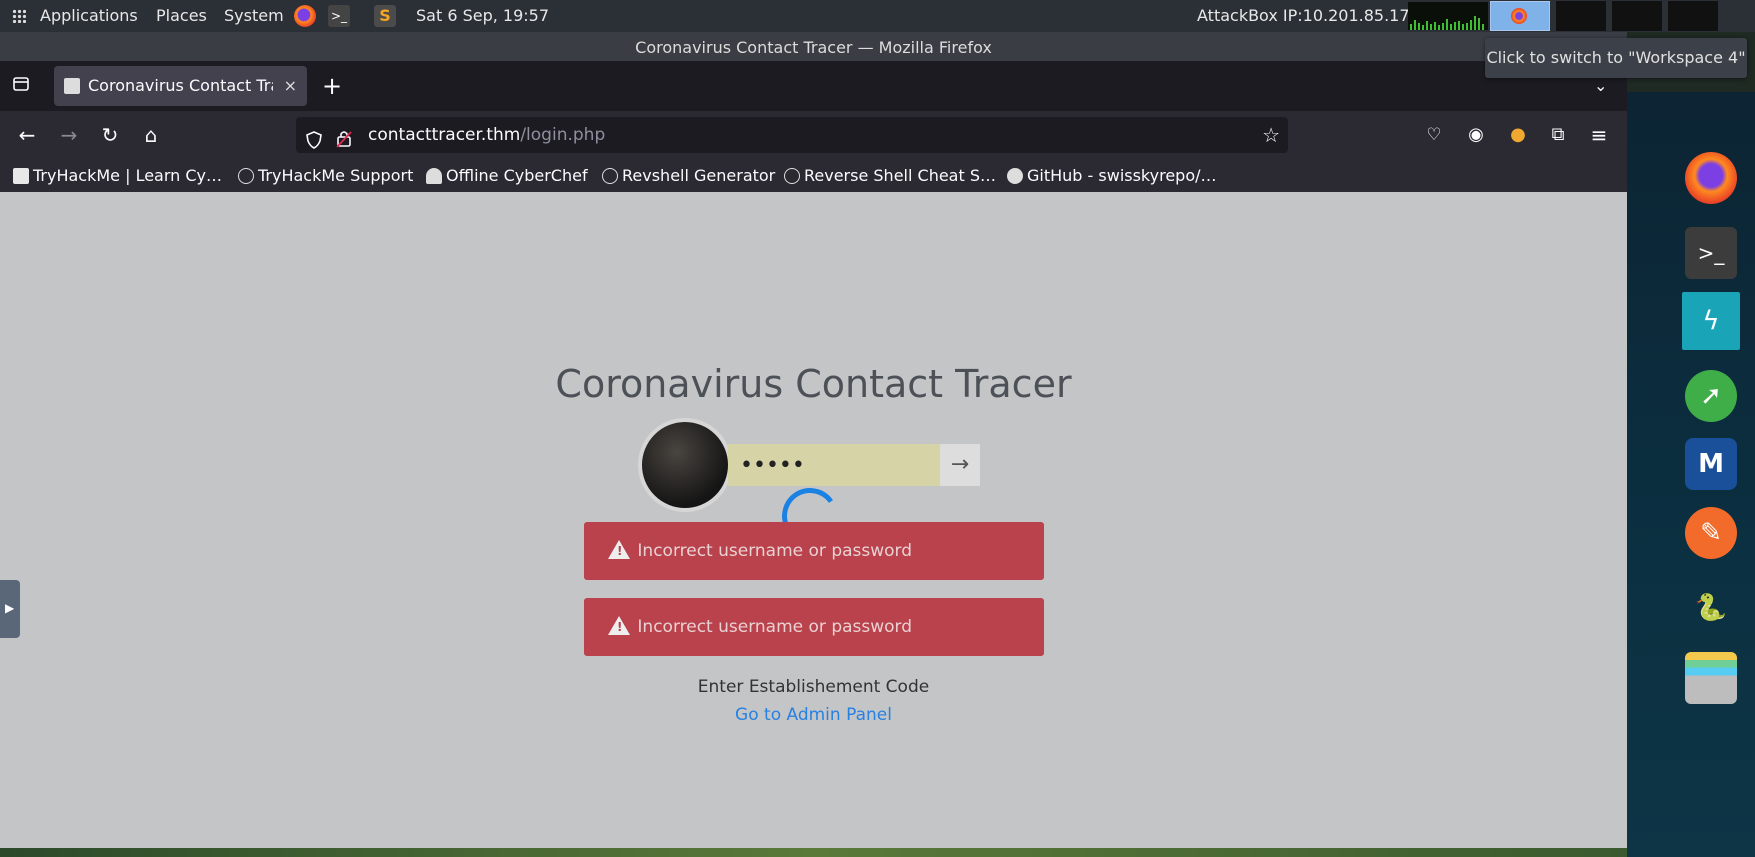 The image size is (1755, 857). What do you see at coordinates (1434, 135) in the screenshot?
I see `pocket-icon: ♡` at bounding box center [1434, 135].